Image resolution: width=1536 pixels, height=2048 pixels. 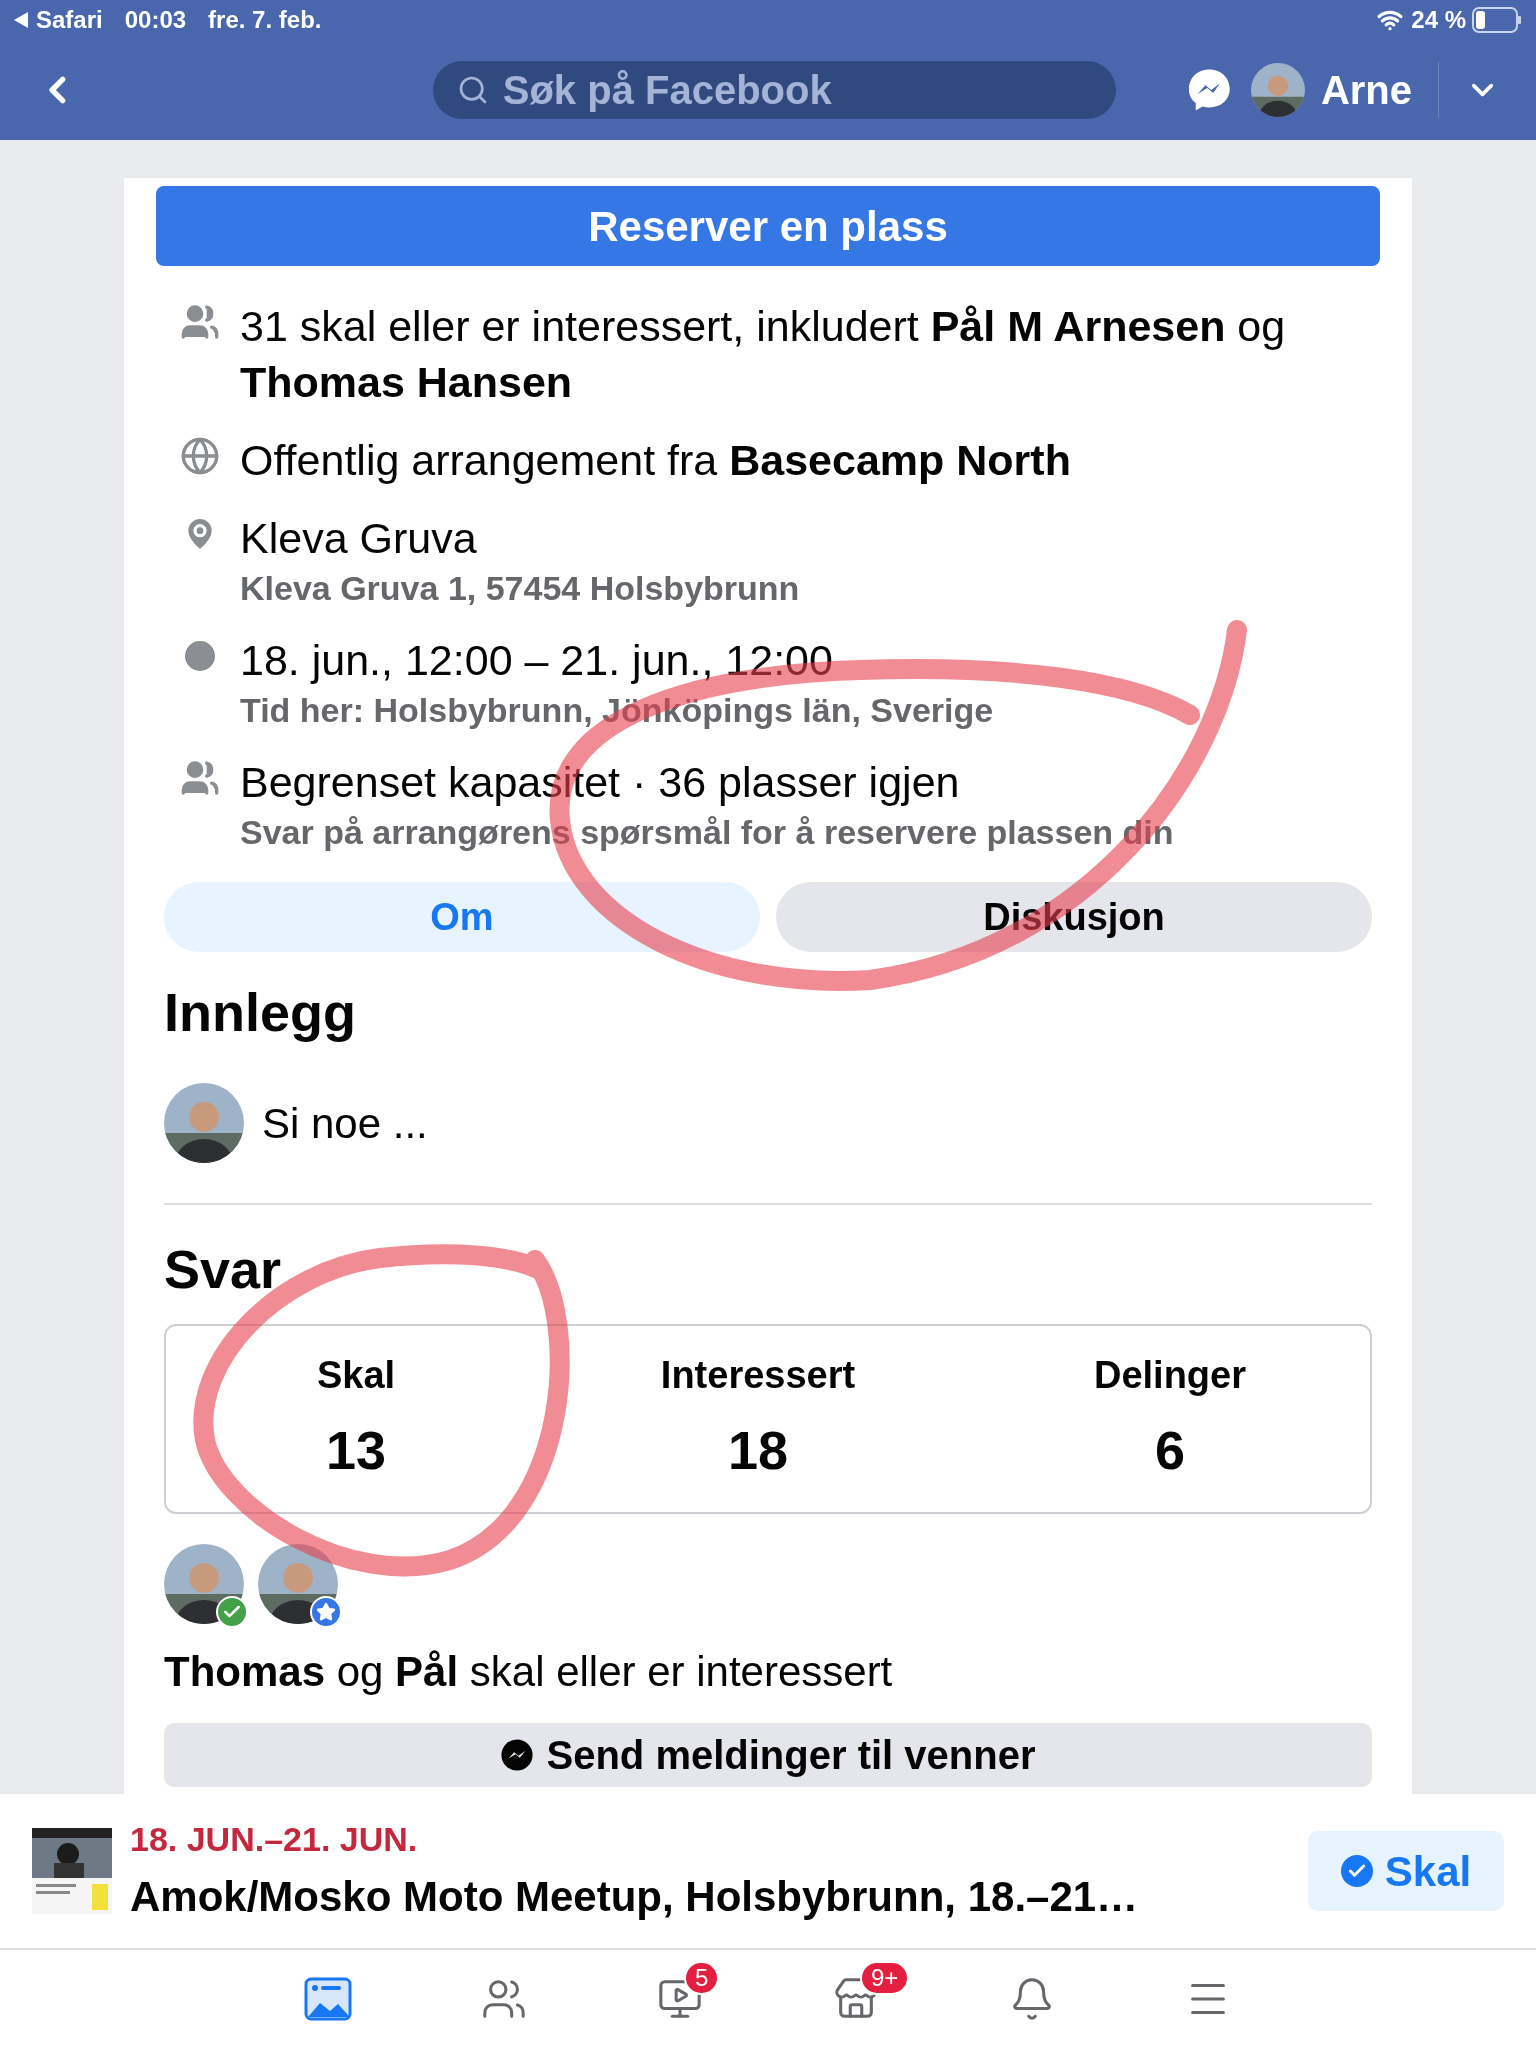 What do you see at coordinates (774, 90) in the screenshot?
I see `search-field: Søk på Facebook` at bounding box center [774, 90].